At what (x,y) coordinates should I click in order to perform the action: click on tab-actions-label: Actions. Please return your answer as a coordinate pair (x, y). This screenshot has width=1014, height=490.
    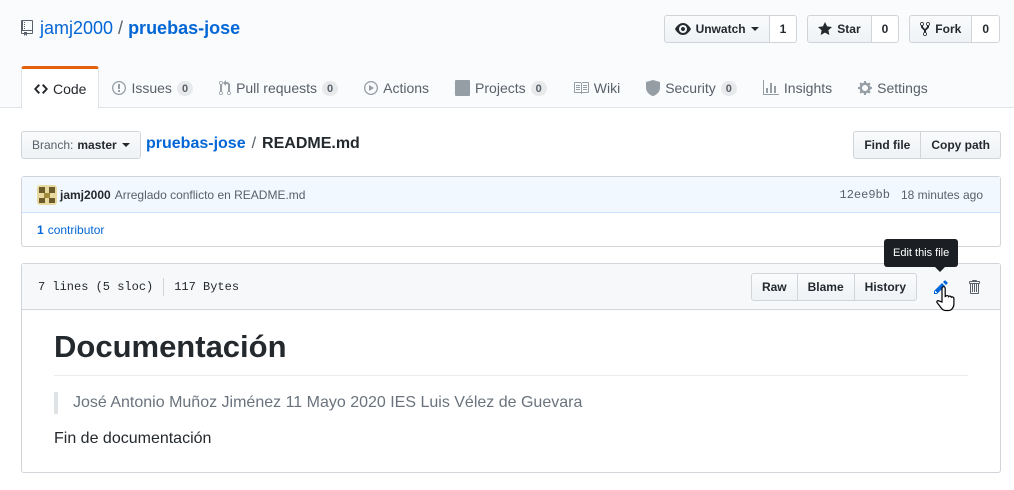
    Looking at the image, I should click on (406, 88).